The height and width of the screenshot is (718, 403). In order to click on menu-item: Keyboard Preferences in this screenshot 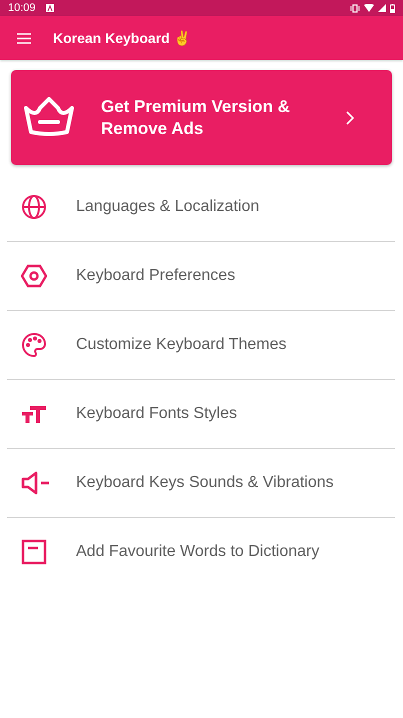, I will do `click(156, 276)`.